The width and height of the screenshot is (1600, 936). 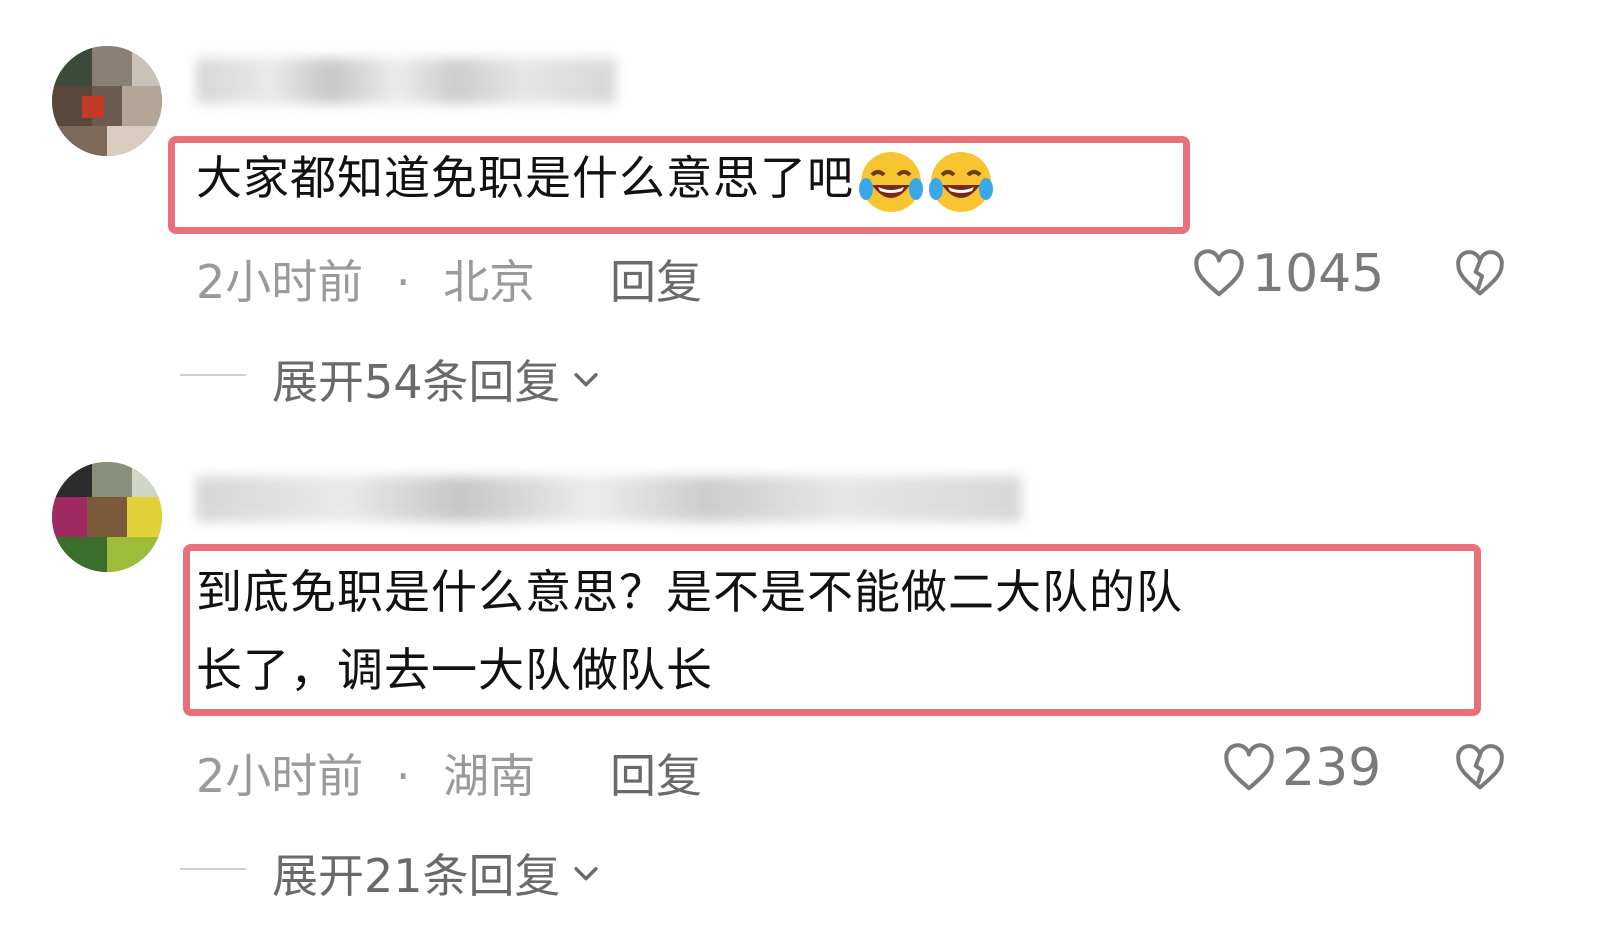 I want to click on expand-replies-button: 展开54条回复, so click(x=437, y=379).